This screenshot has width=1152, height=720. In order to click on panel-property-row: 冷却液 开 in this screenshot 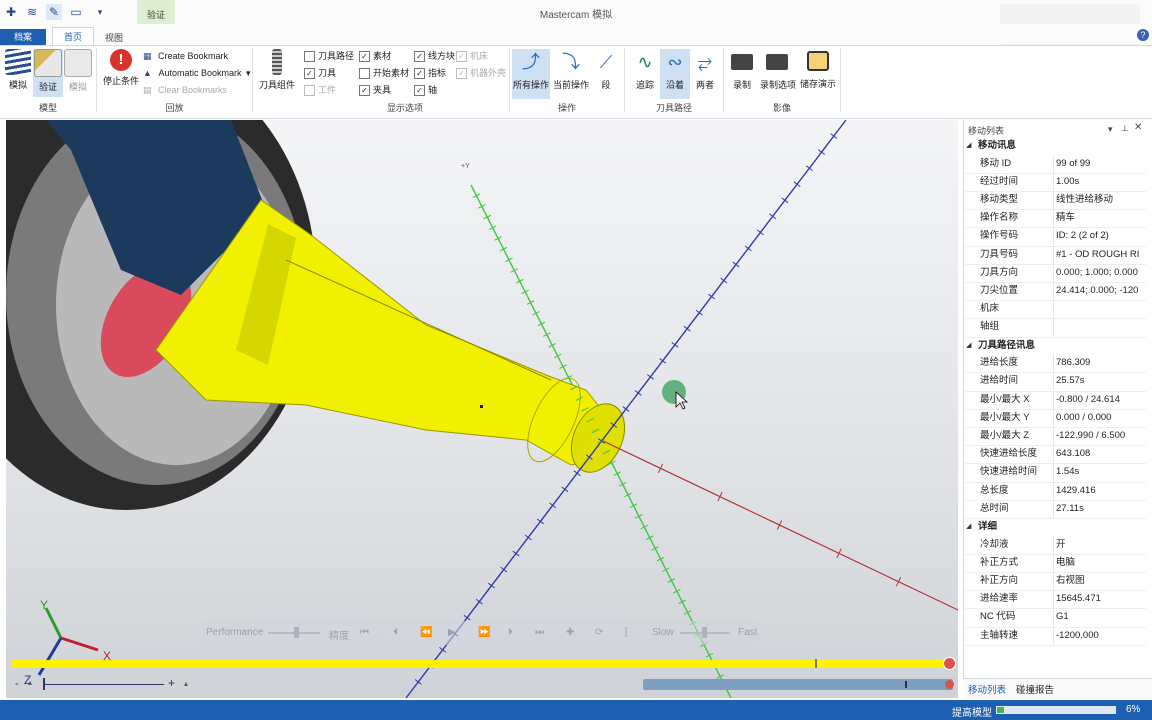, I will do `click(1054, 545)`.